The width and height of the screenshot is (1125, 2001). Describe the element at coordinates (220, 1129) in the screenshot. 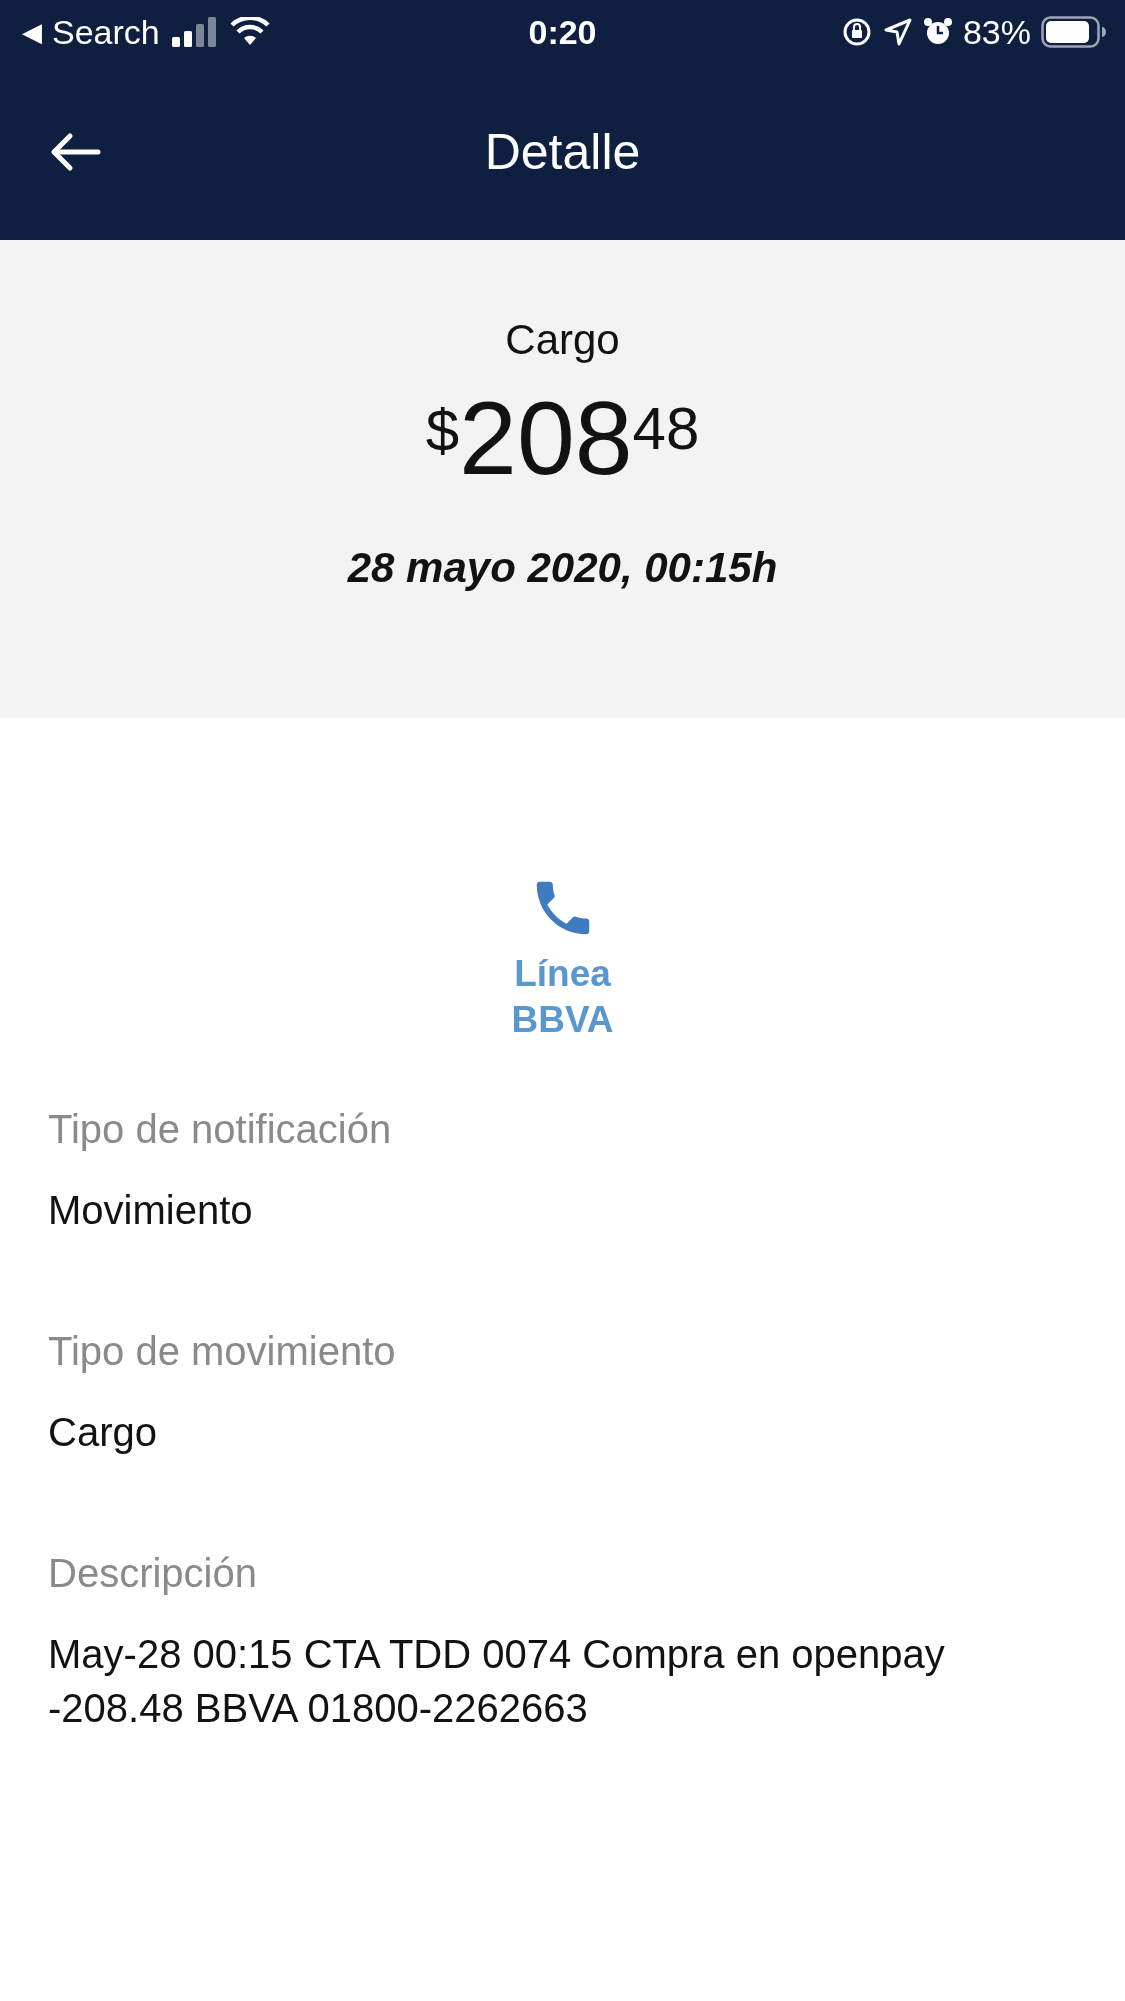

I see `field-label: Tipo de notificación` at that location.